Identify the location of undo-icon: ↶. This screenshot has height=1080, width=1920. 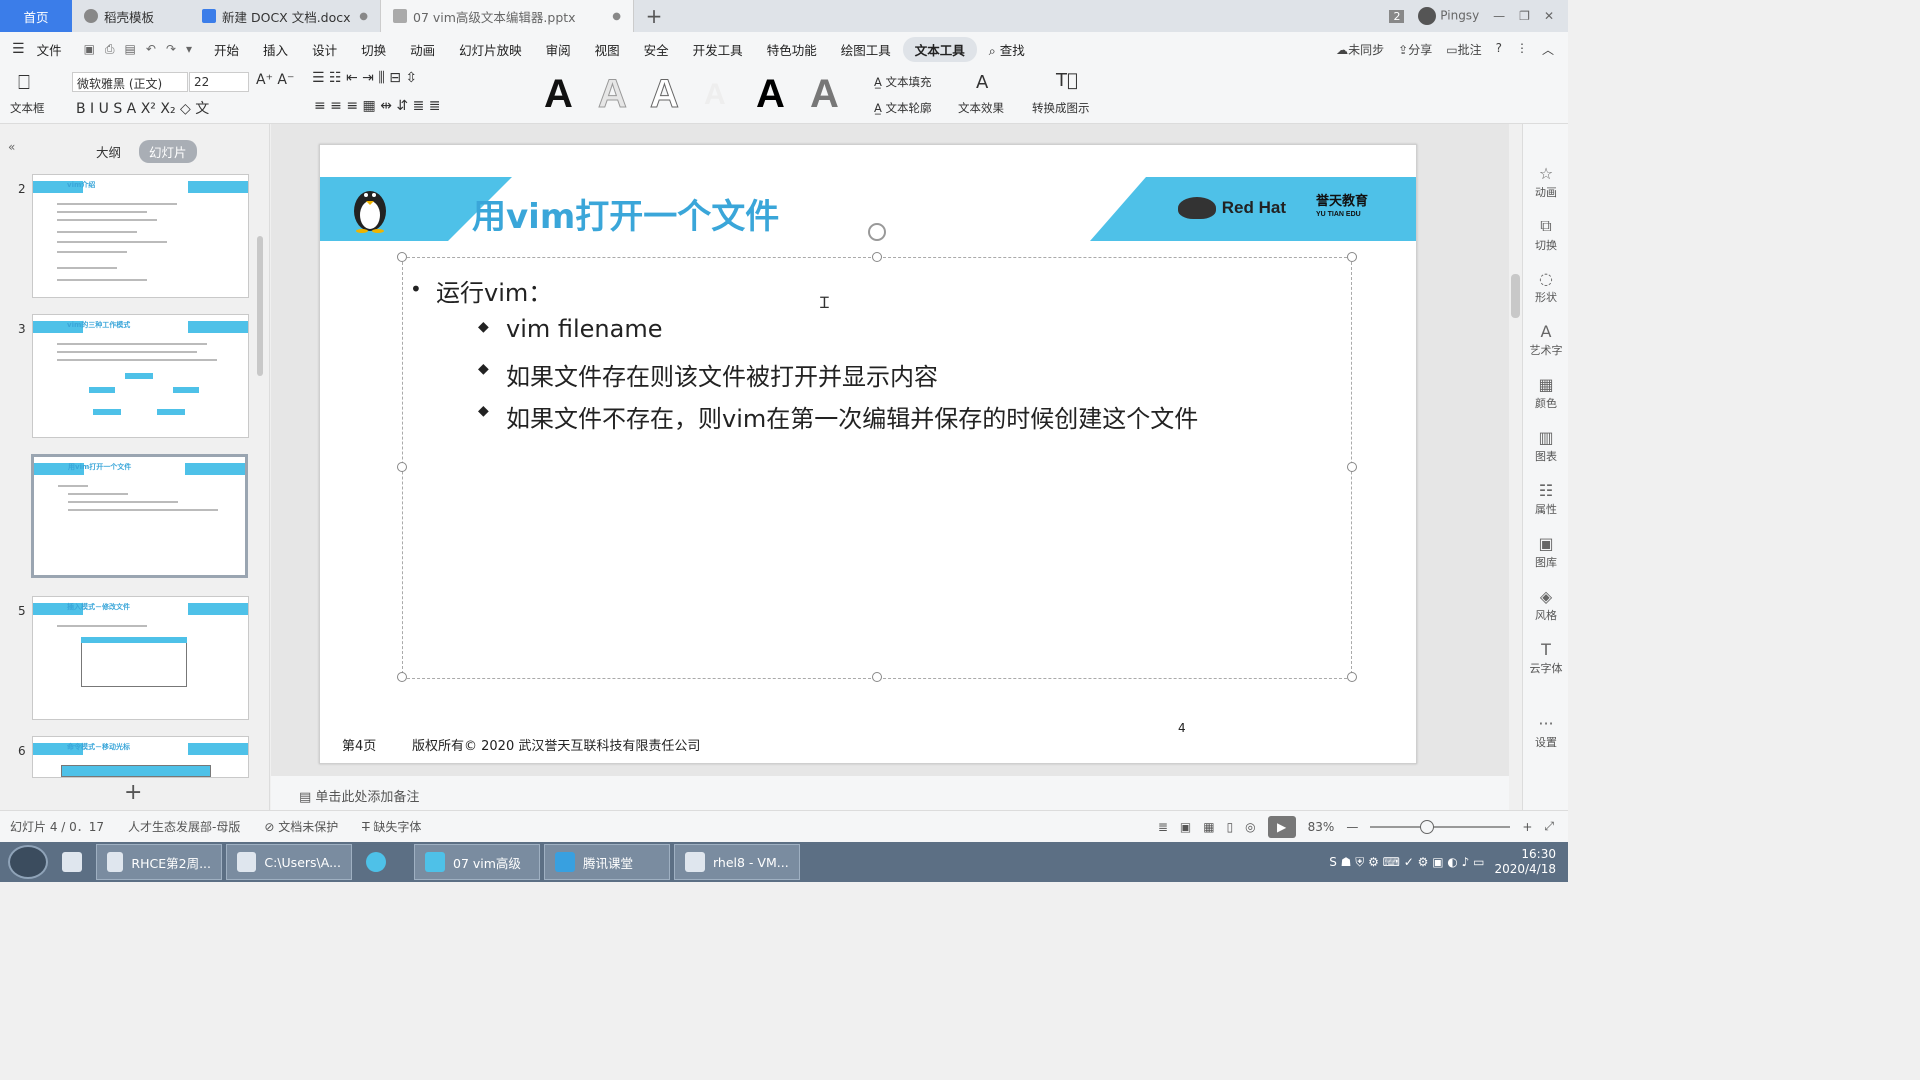
(151, 49).